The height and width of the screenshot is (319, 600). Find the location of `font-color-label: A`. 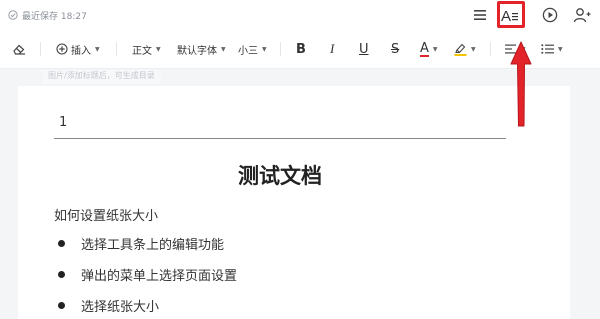

font-color-label: A is located at coordinates (424, 48).